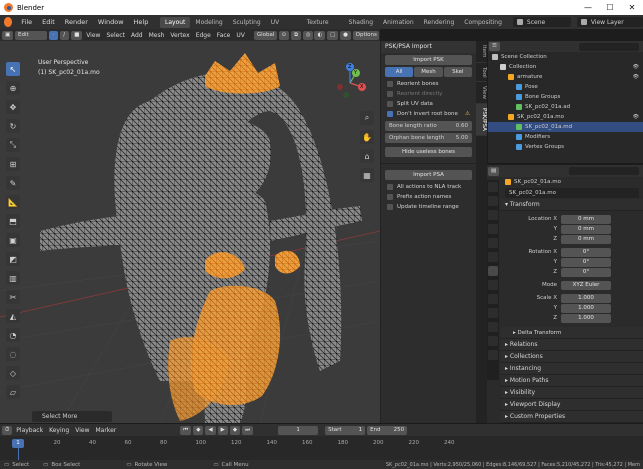  What do you see at coordinates (493, 271) in the screenshot?
I see `object-props-tab-icon` at bounding box center [493, 271].